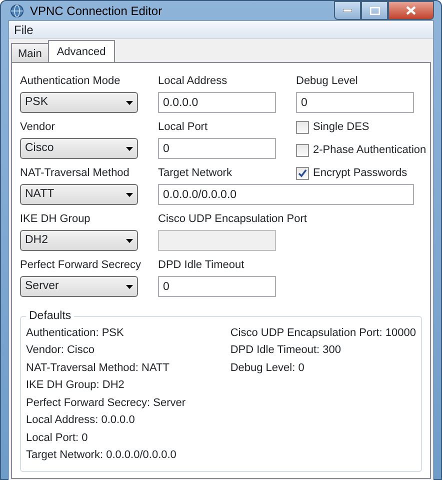 This screenshot has width=442, height=480. What do you see at coordinates (341, 127) in the screenshot?
I see `checkbox-label: Single DES` at bounding box center [341, 127].